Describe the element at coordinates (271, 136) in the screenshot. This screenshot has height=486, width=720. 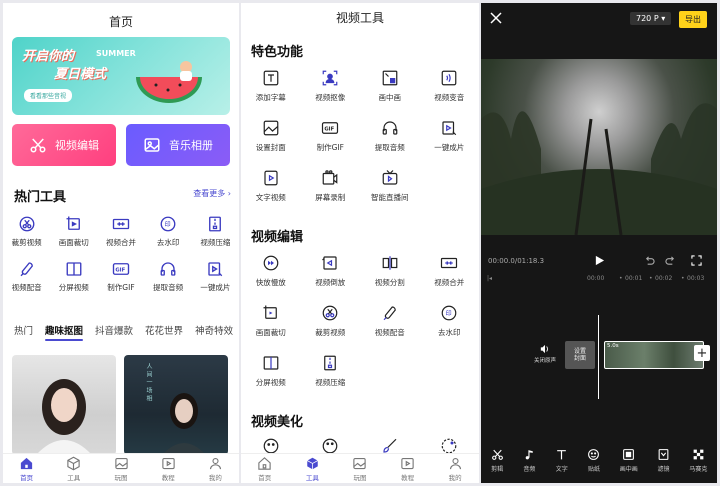
I see `tool-item: 设置封面` at that location.